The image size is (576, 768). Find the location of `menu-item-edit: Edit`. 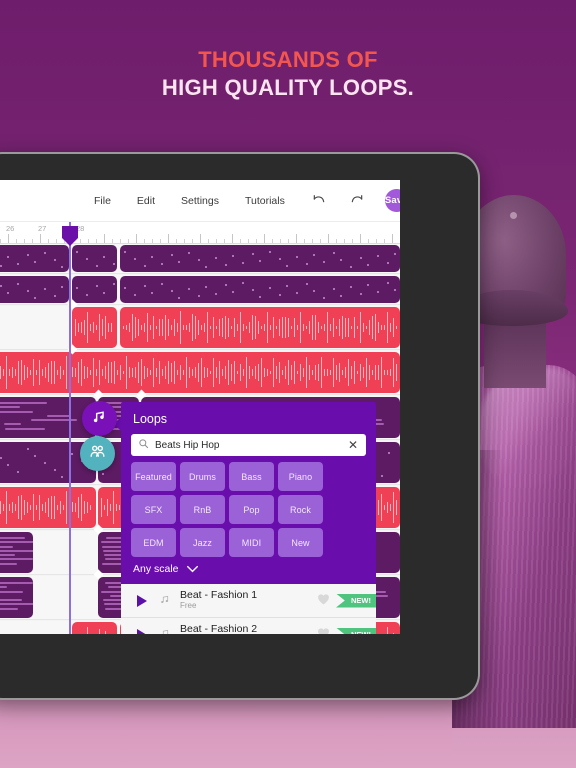

menu-item-edit: Edit is located at coordinates (146, 201).